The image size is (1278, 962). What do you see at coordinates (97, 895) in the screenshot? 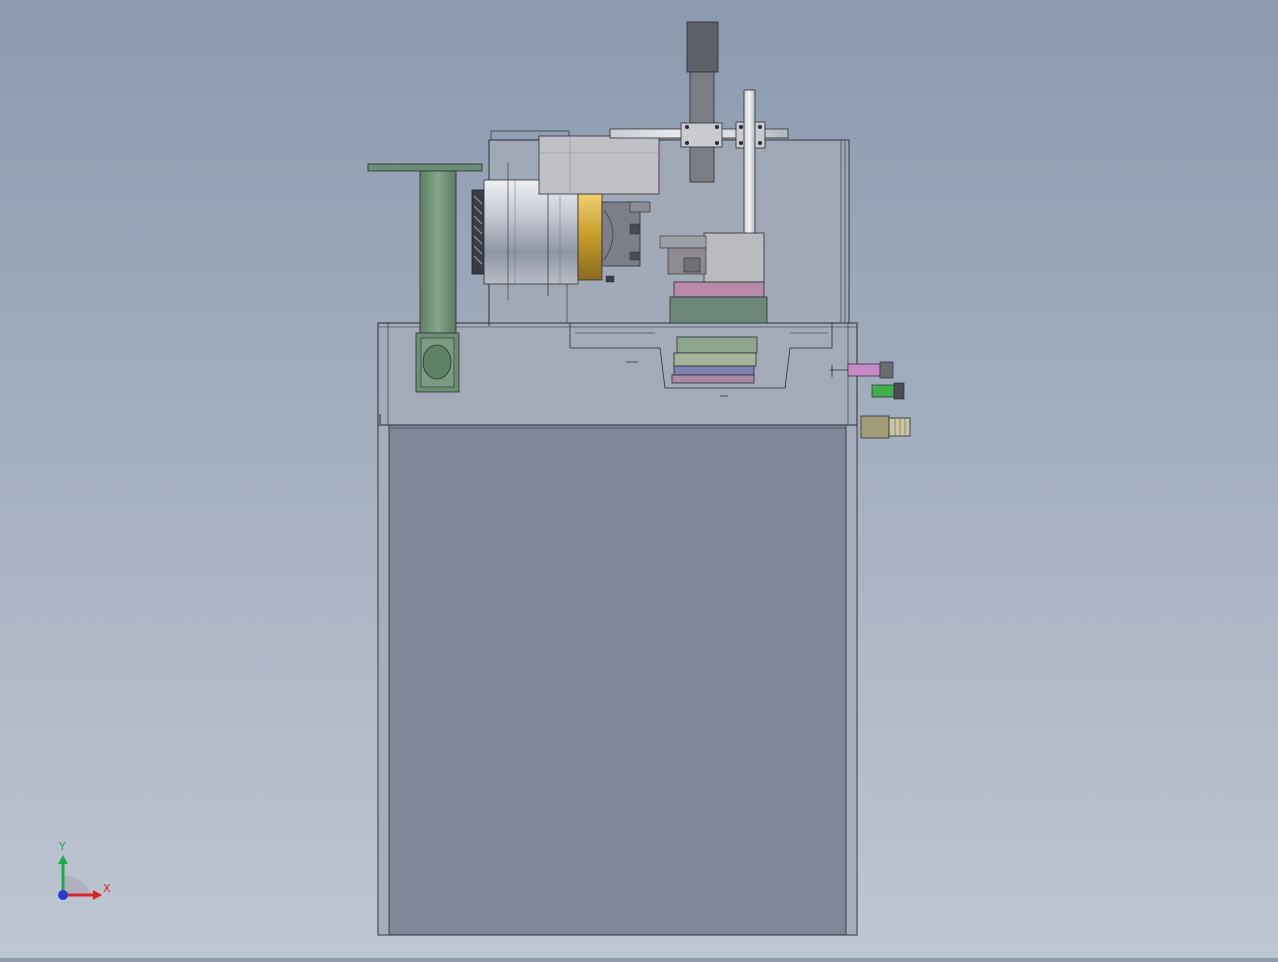
I see `x-axis-arrowhead` at bounding box center [97, 895].